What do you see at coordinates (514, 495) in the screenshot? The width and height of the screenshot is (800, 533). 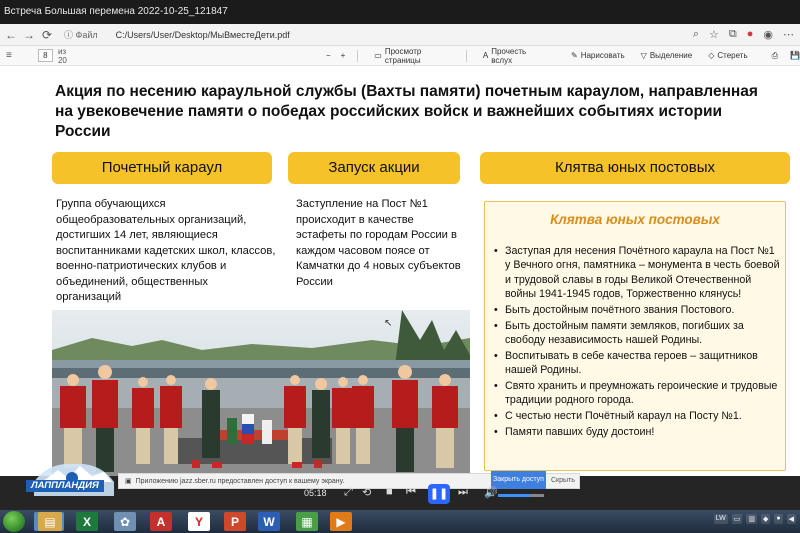 I see `volume-fill` at bounding box center [514, 495].